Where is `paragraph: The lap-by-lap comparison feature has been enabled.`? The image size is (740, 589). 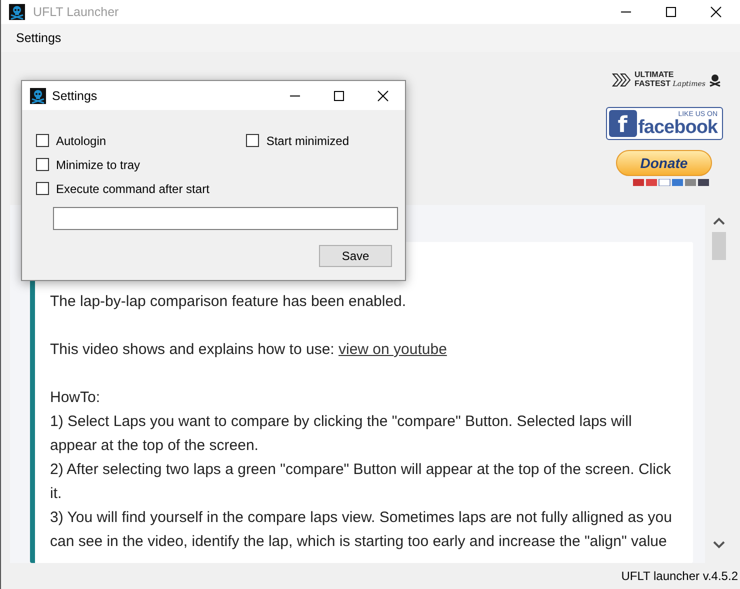
paragraph: The lap-by-lap comparison feature has been enabled. is located at coordinates (229, 302).